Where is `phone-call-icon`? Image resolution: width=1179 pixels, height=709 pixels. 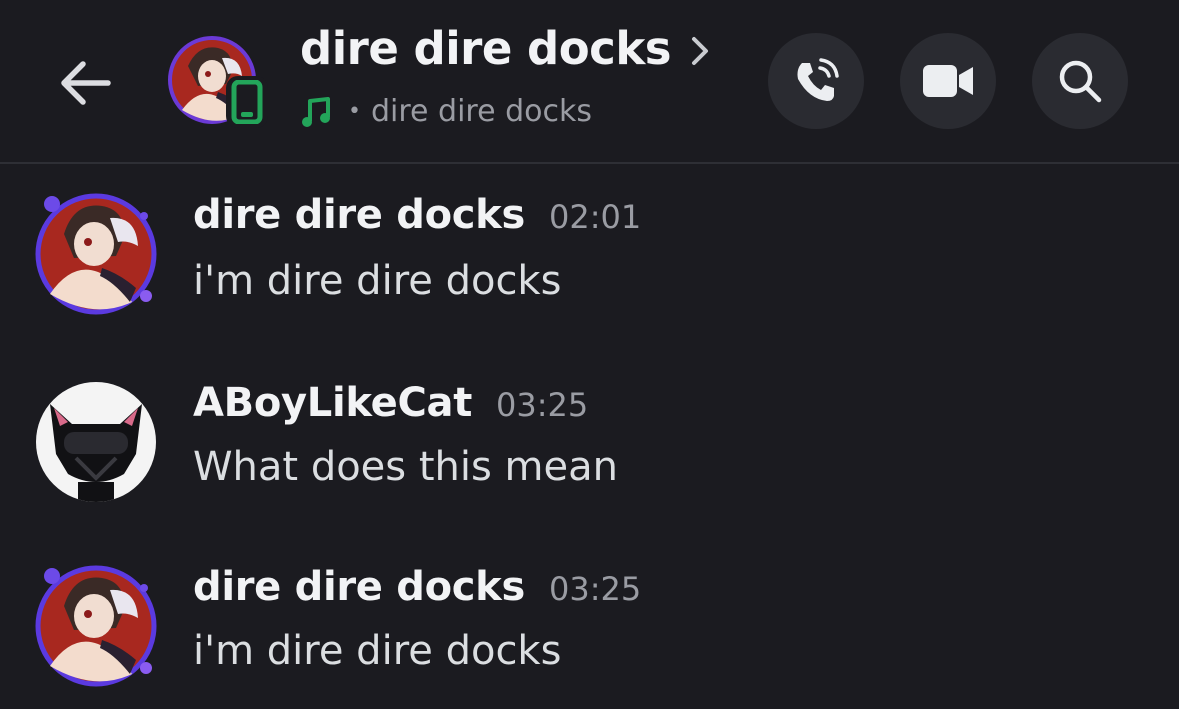
phone-call-icon is located at coordinates (818, 79).